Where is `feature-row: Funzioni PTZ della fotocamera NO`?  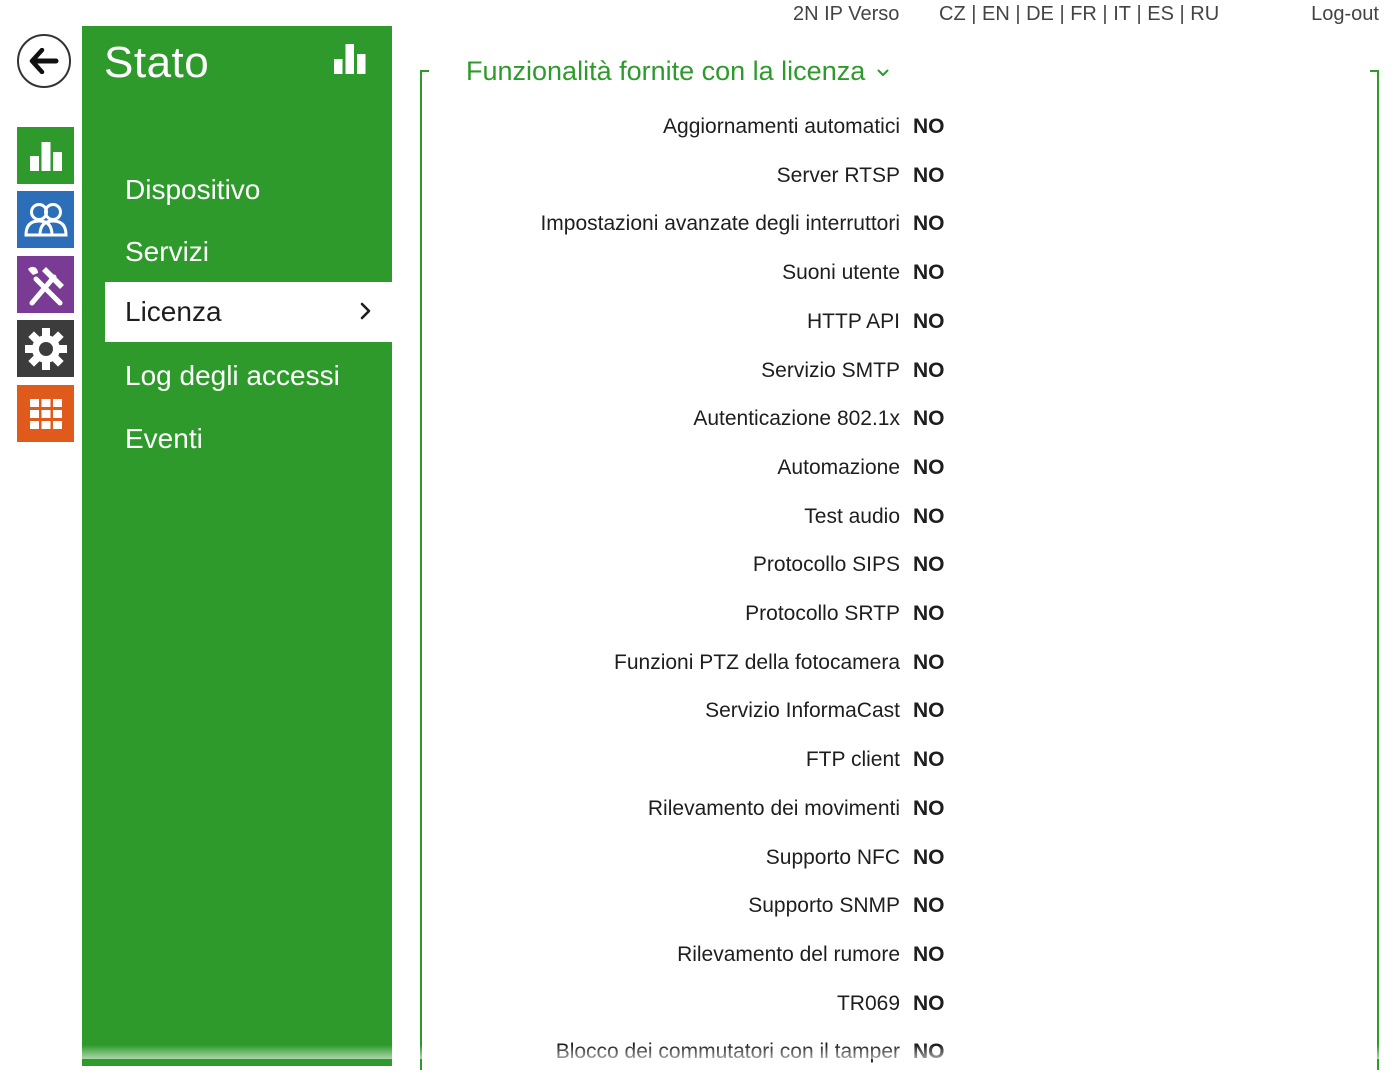 feature-row: Funzioni PTZ della fotocamera NO is located at coordinates (700, 663).